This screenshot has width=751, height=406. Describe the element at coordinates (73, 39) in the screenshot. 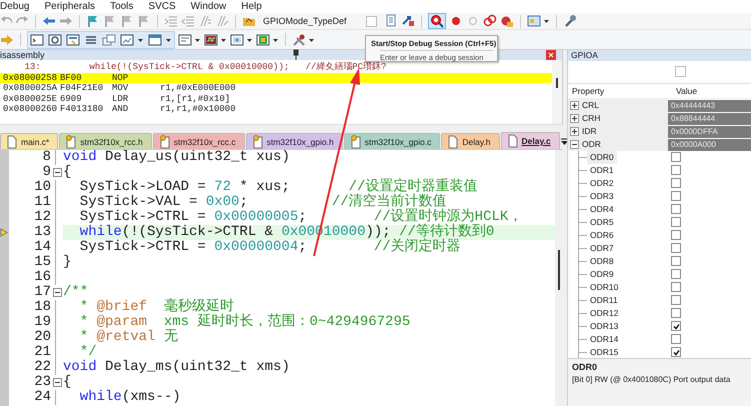

I see `call-stack-window-icon` at that location.